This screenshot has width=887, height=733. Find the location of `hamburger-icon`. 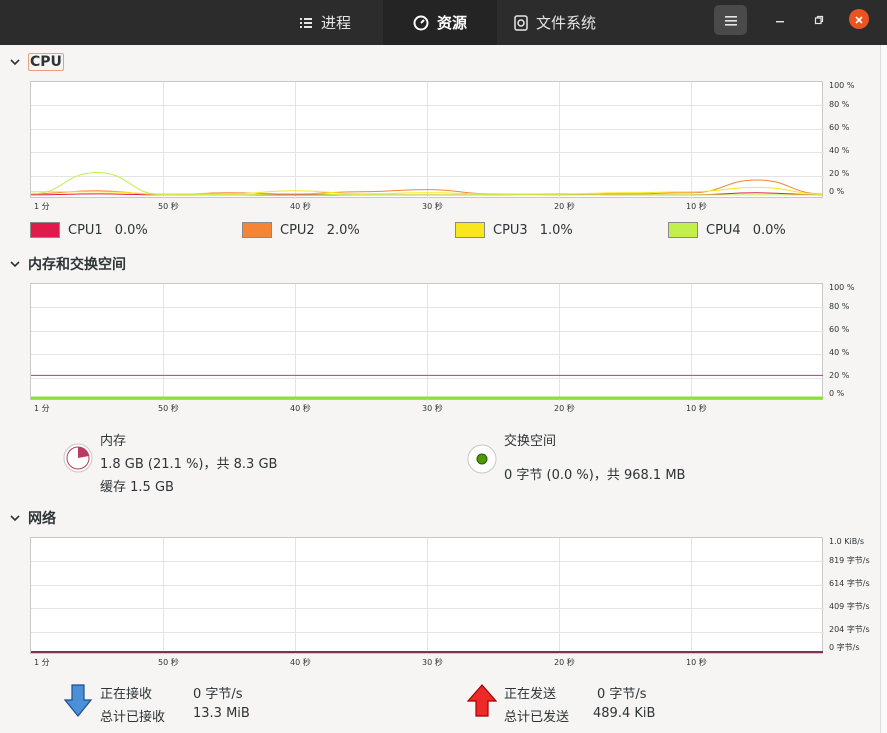

hamburger-icon is located at coordinates (730, 20).